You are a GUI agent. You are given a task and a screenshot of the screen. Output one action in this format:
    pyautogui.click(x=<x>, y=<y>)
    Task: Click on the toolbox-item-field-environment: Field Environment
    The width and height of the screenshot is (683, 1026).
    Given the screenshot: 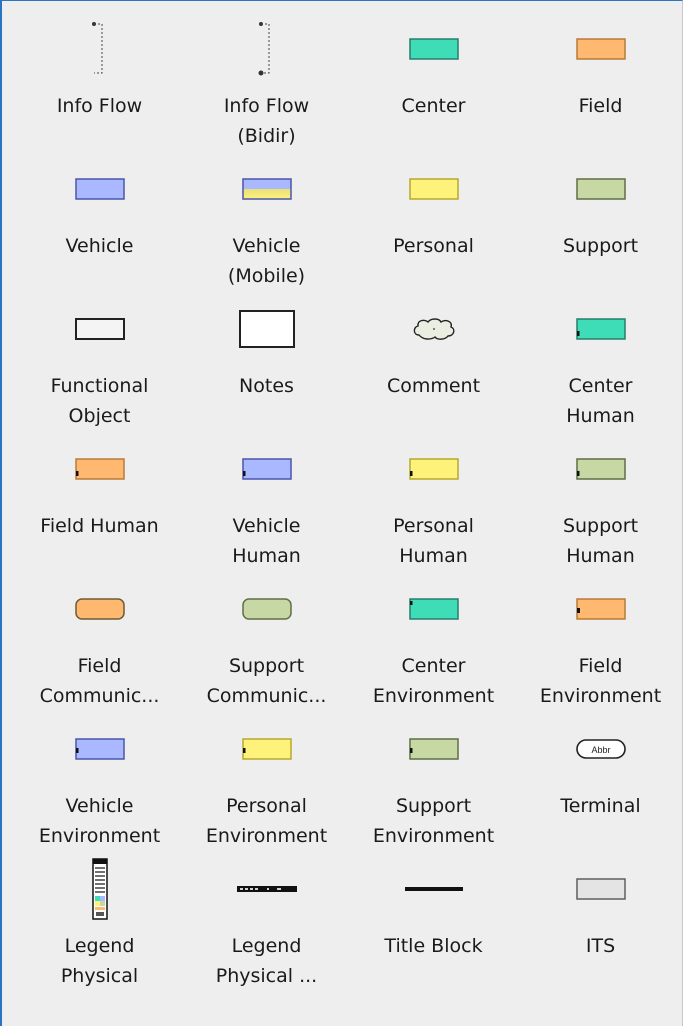 What is the action you would take?
    pyautogui.click(x=600, y=649)
    